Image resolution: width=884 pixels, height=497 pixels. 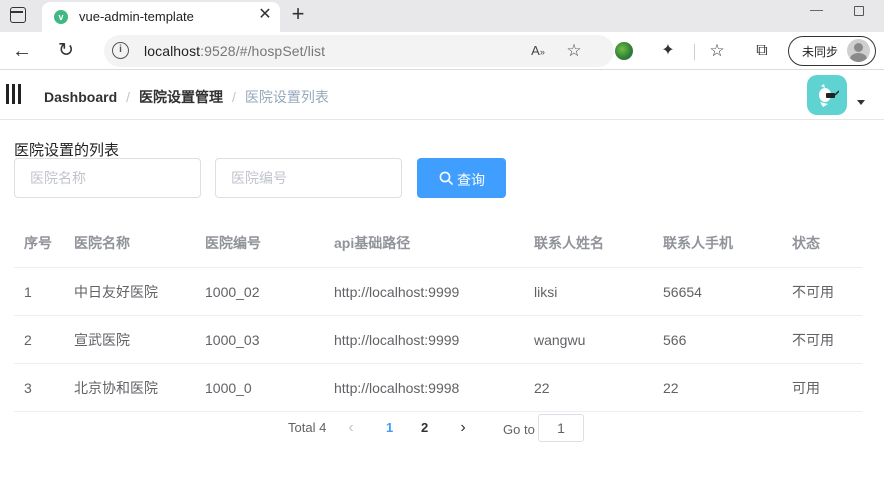 I want to click on cell-contacts-name: 22, so click(x=542, y=388).